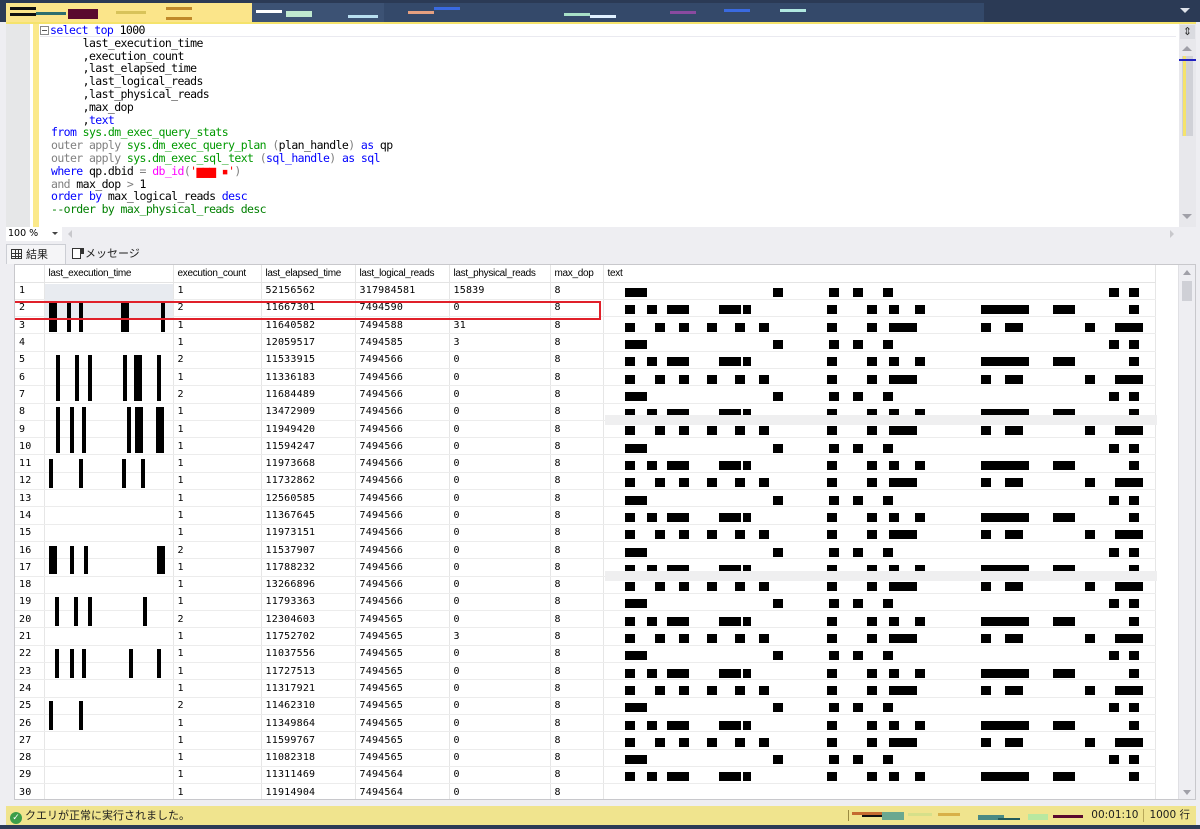 The width and height of the screenshot is (1200, 829). I want to click on row-number: 27, so click(30, 740).